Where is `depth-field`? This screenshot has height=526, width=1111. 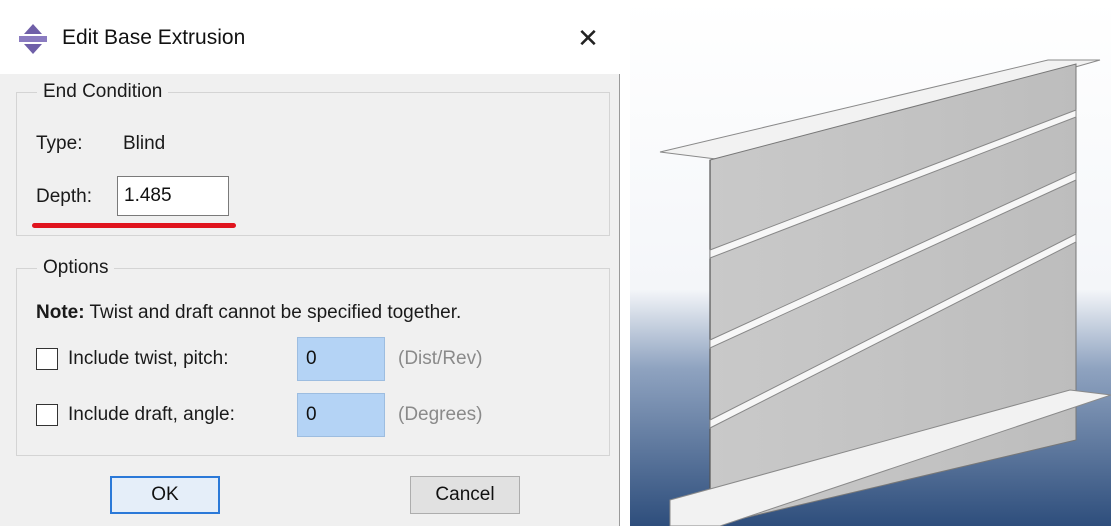 depth-field is located at coordinates (173, 196).